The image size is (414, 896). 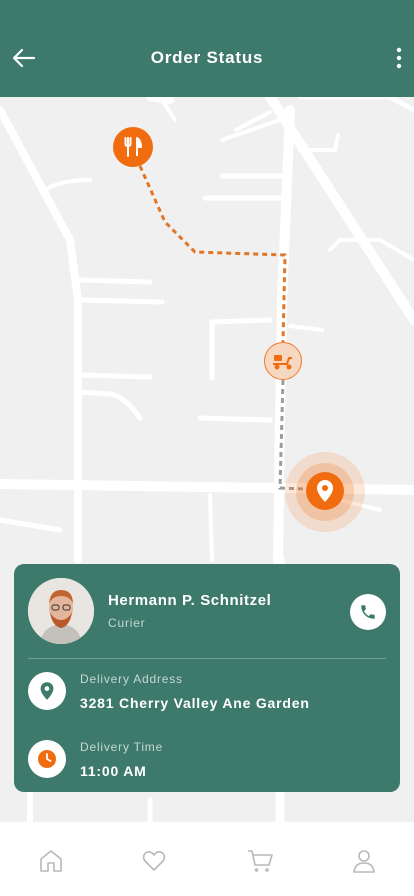 I want to click on home-icon, so click(x=51, y=861).